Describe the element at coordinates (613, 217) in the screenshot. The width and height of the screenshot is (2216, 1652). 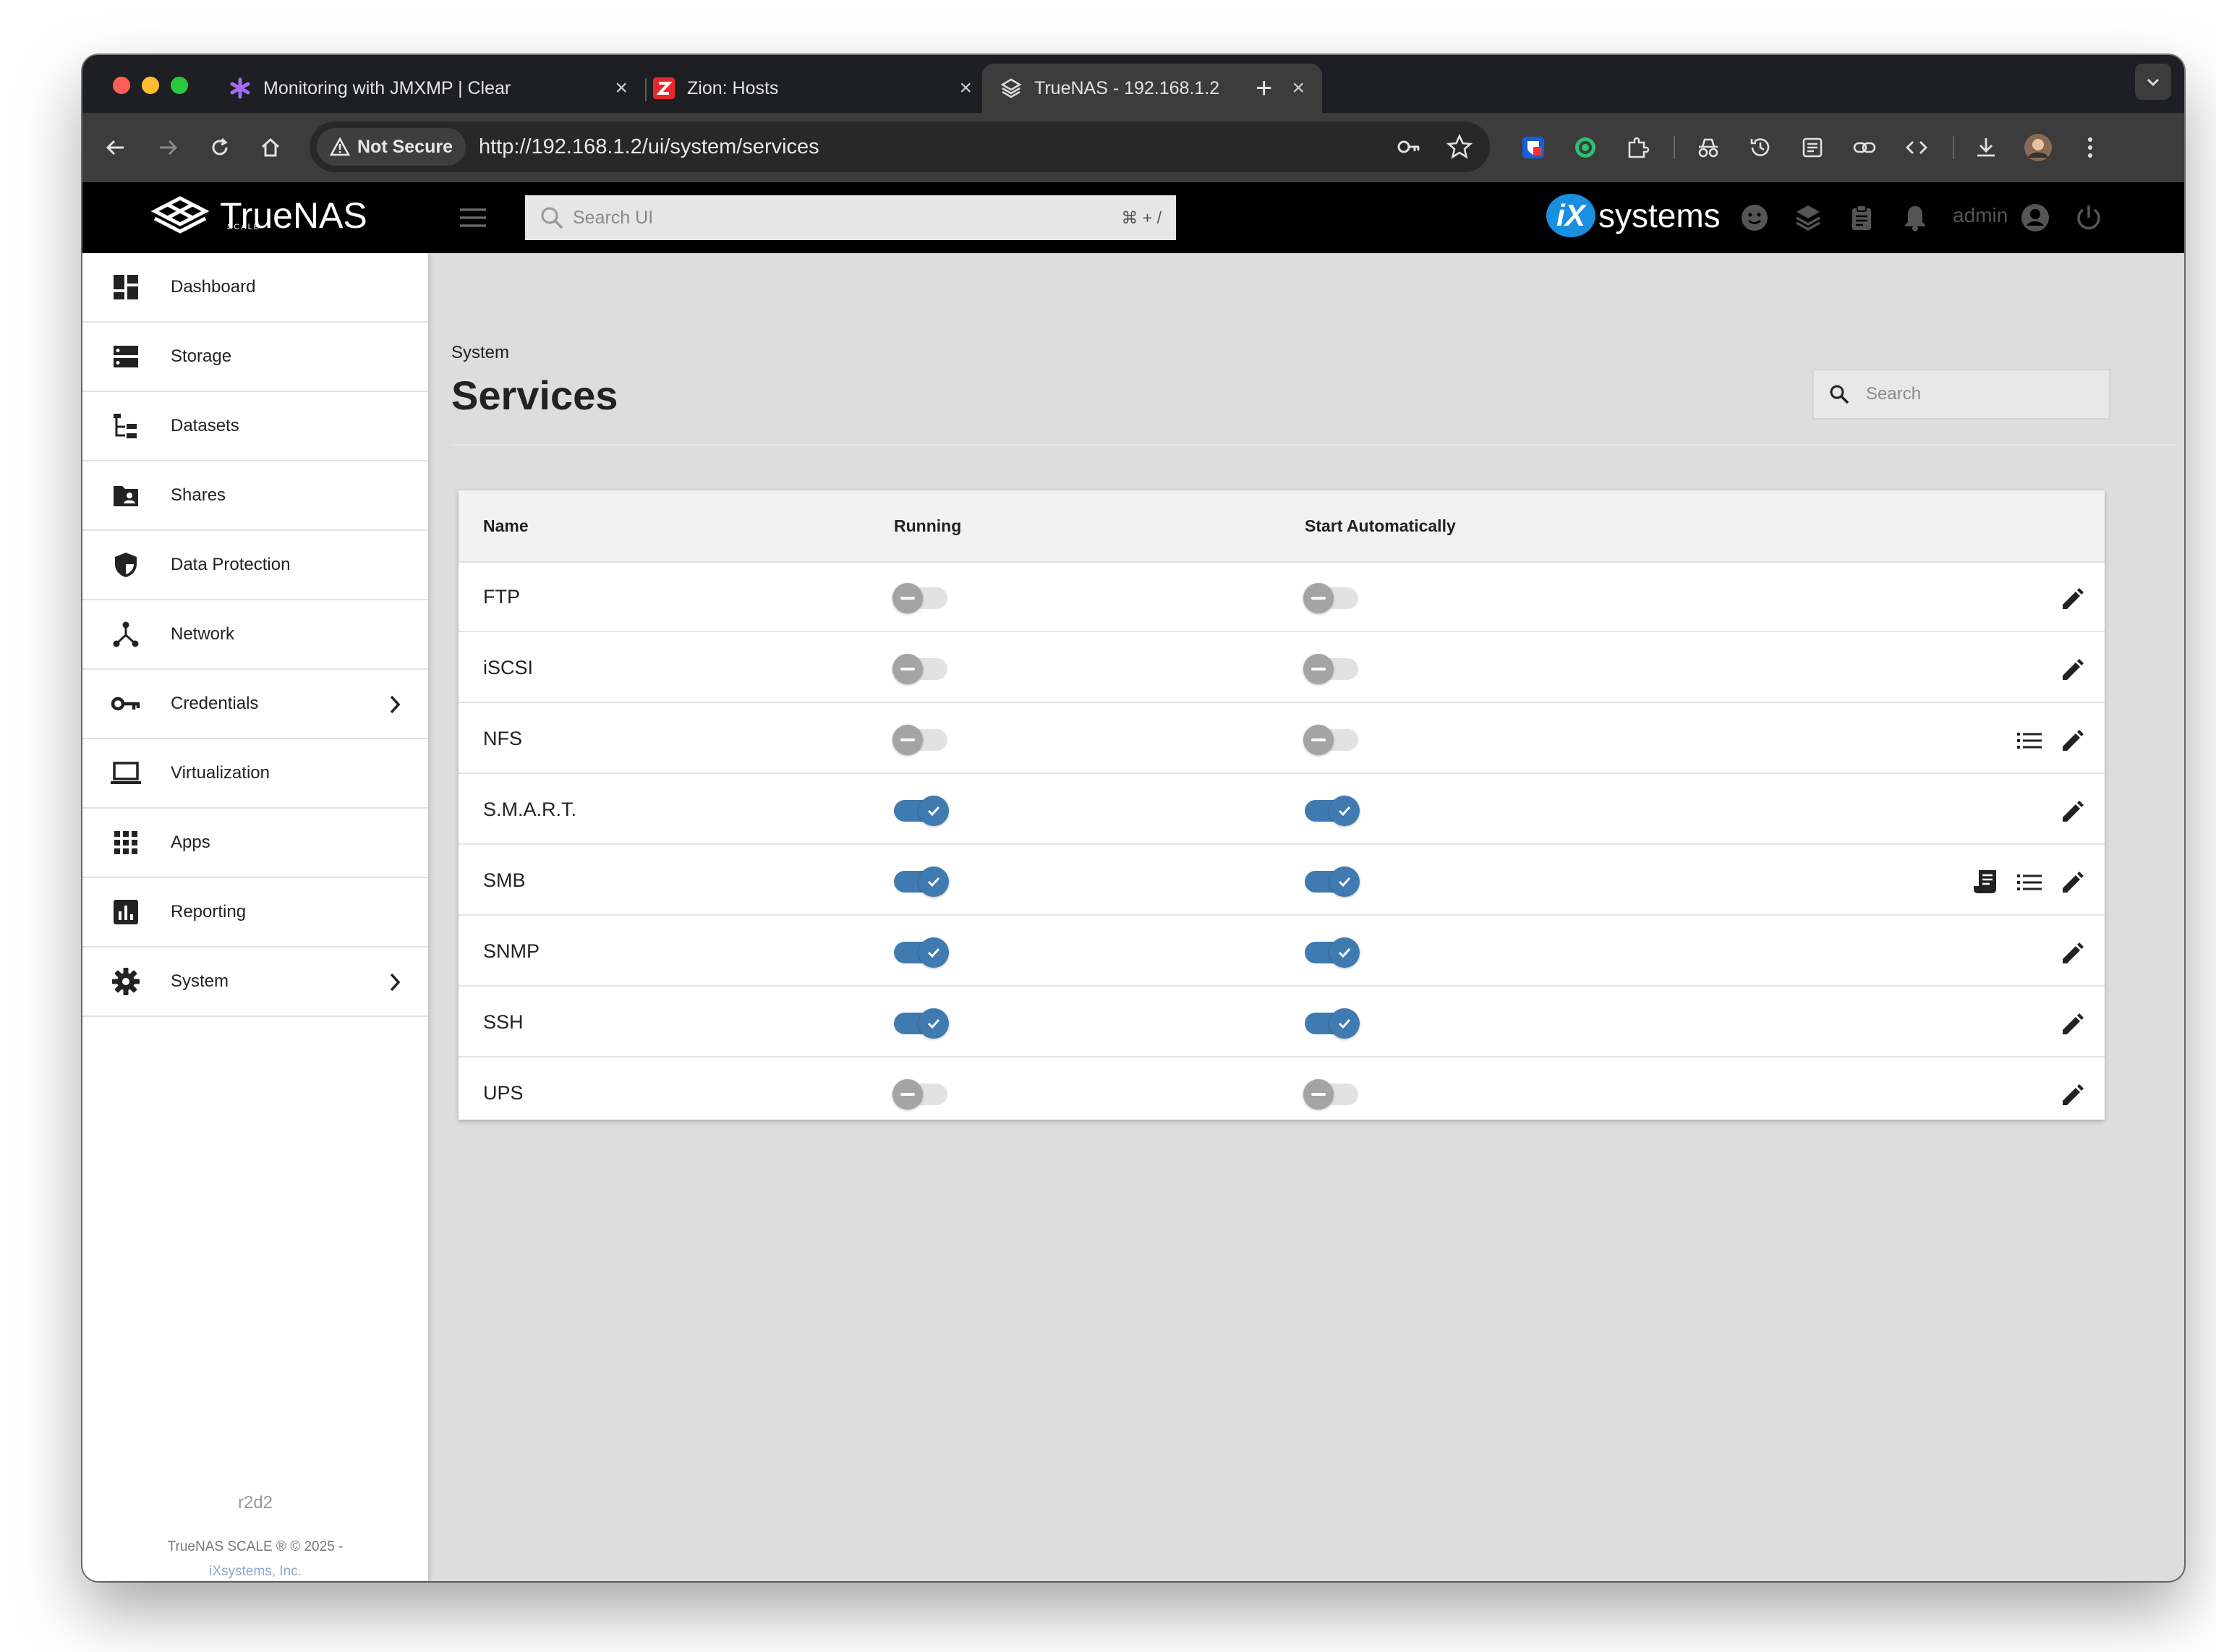
I see `search-ui-placeholder: Search UI` at that location.